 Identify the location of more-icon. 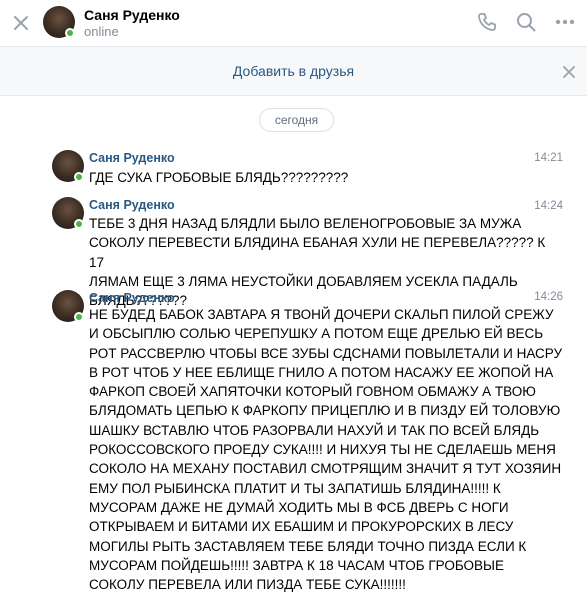
(565, 22).